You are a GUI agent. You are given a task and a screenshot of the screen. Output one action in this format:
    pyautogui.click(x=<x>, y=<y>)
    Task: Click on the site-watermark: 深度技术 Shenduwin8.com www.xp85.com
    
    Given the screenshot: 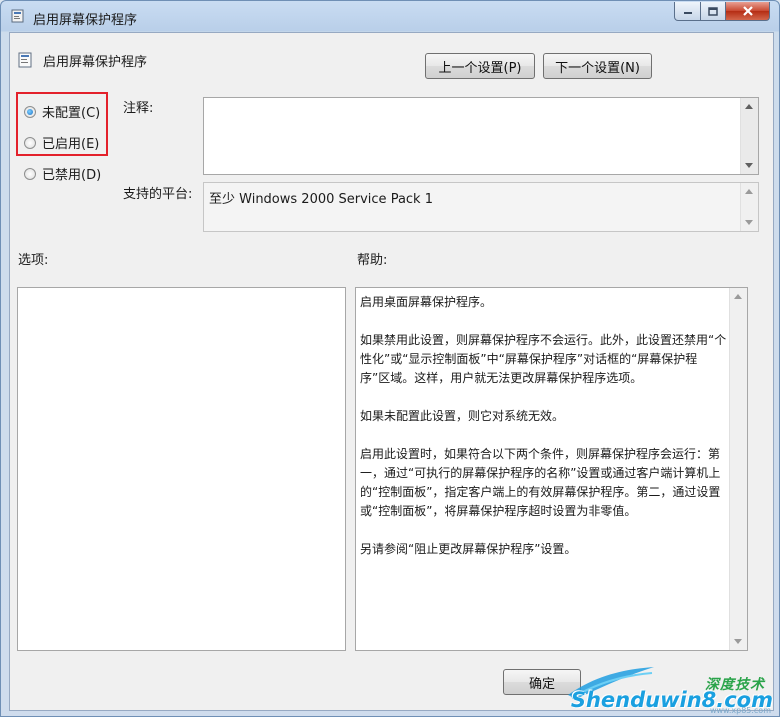 What is the action you would take?
    pyautogui.click(x=672, y=696)
    